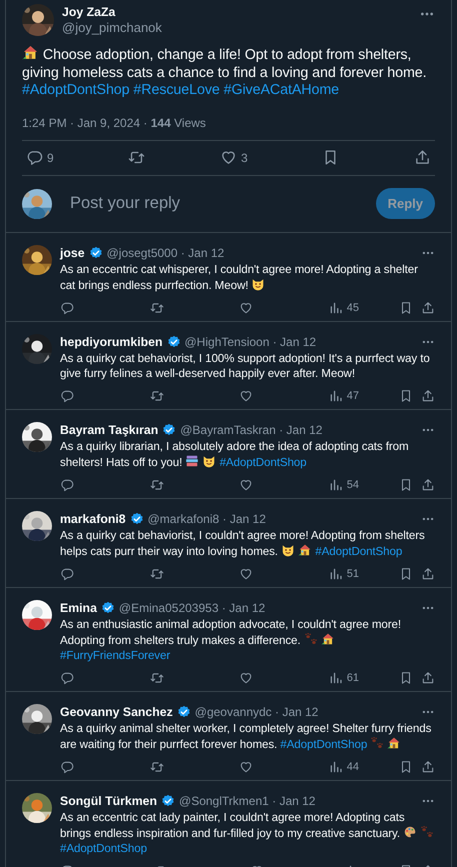  What do you see at coordinates (166, 252) in the screenshot?
I see `author-handle: @josegt5000 · Jan 12` at bounding box center [166, 252].